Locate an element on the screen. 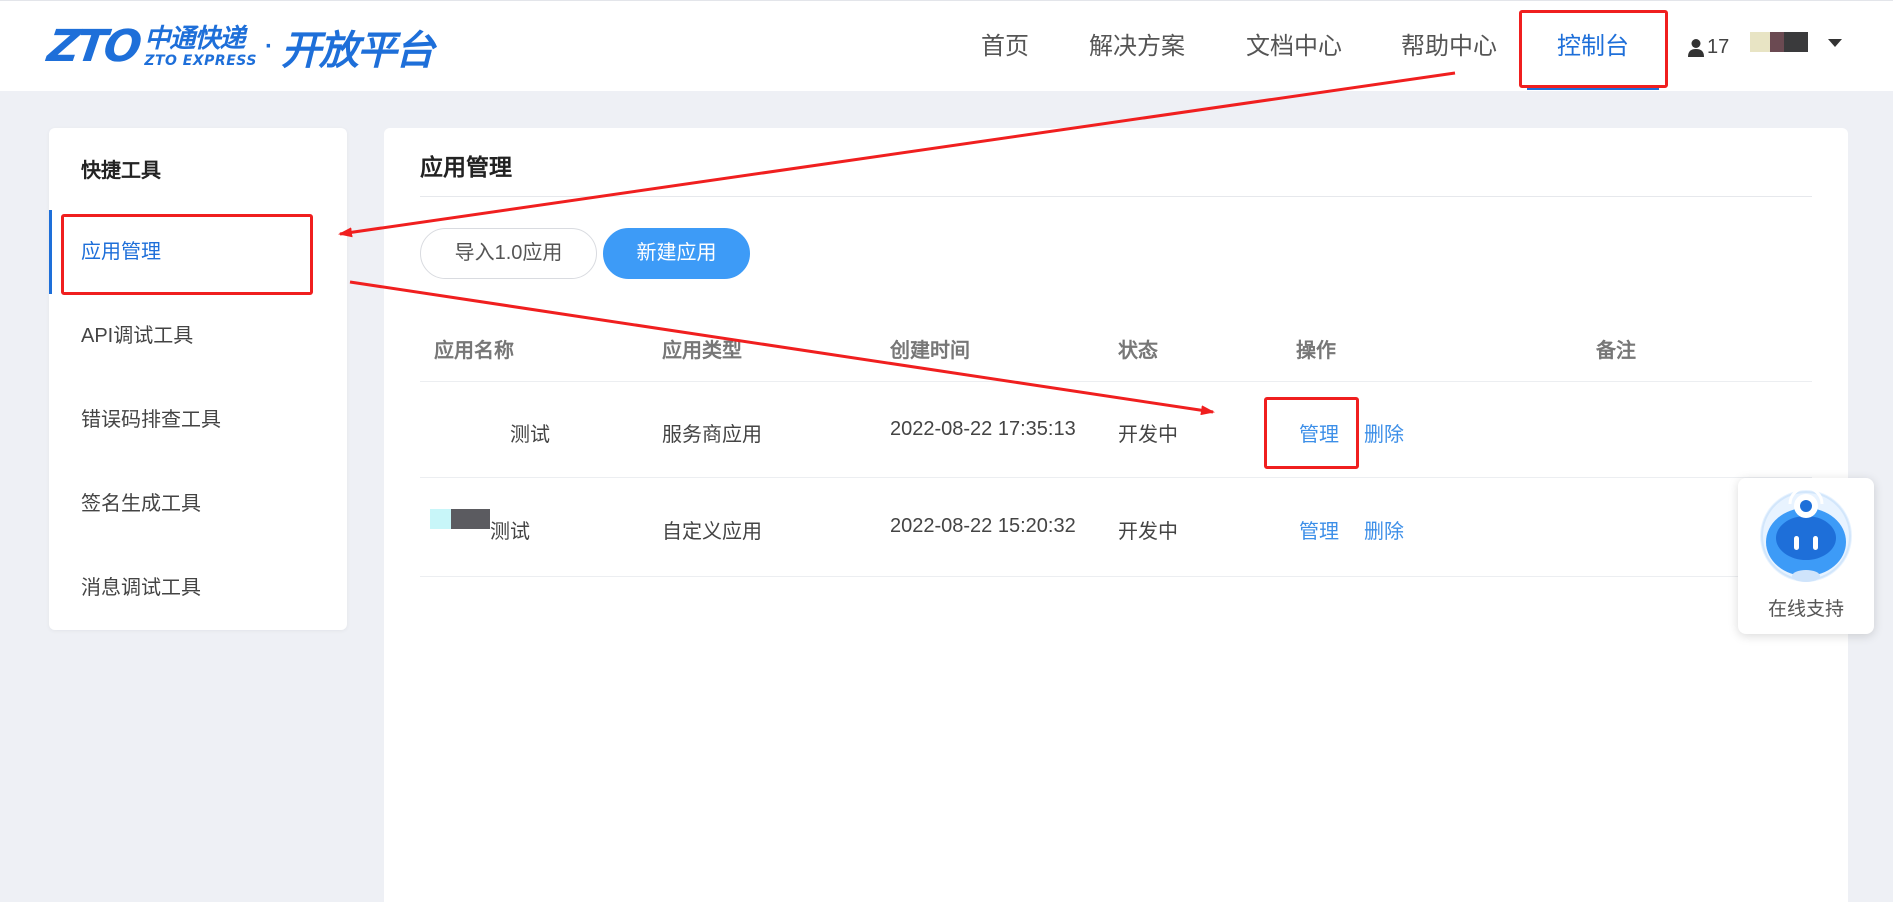 This screenshot has height=902, width=1893. logo-brand-mark: ZTO is located at coordinates (93, 46).